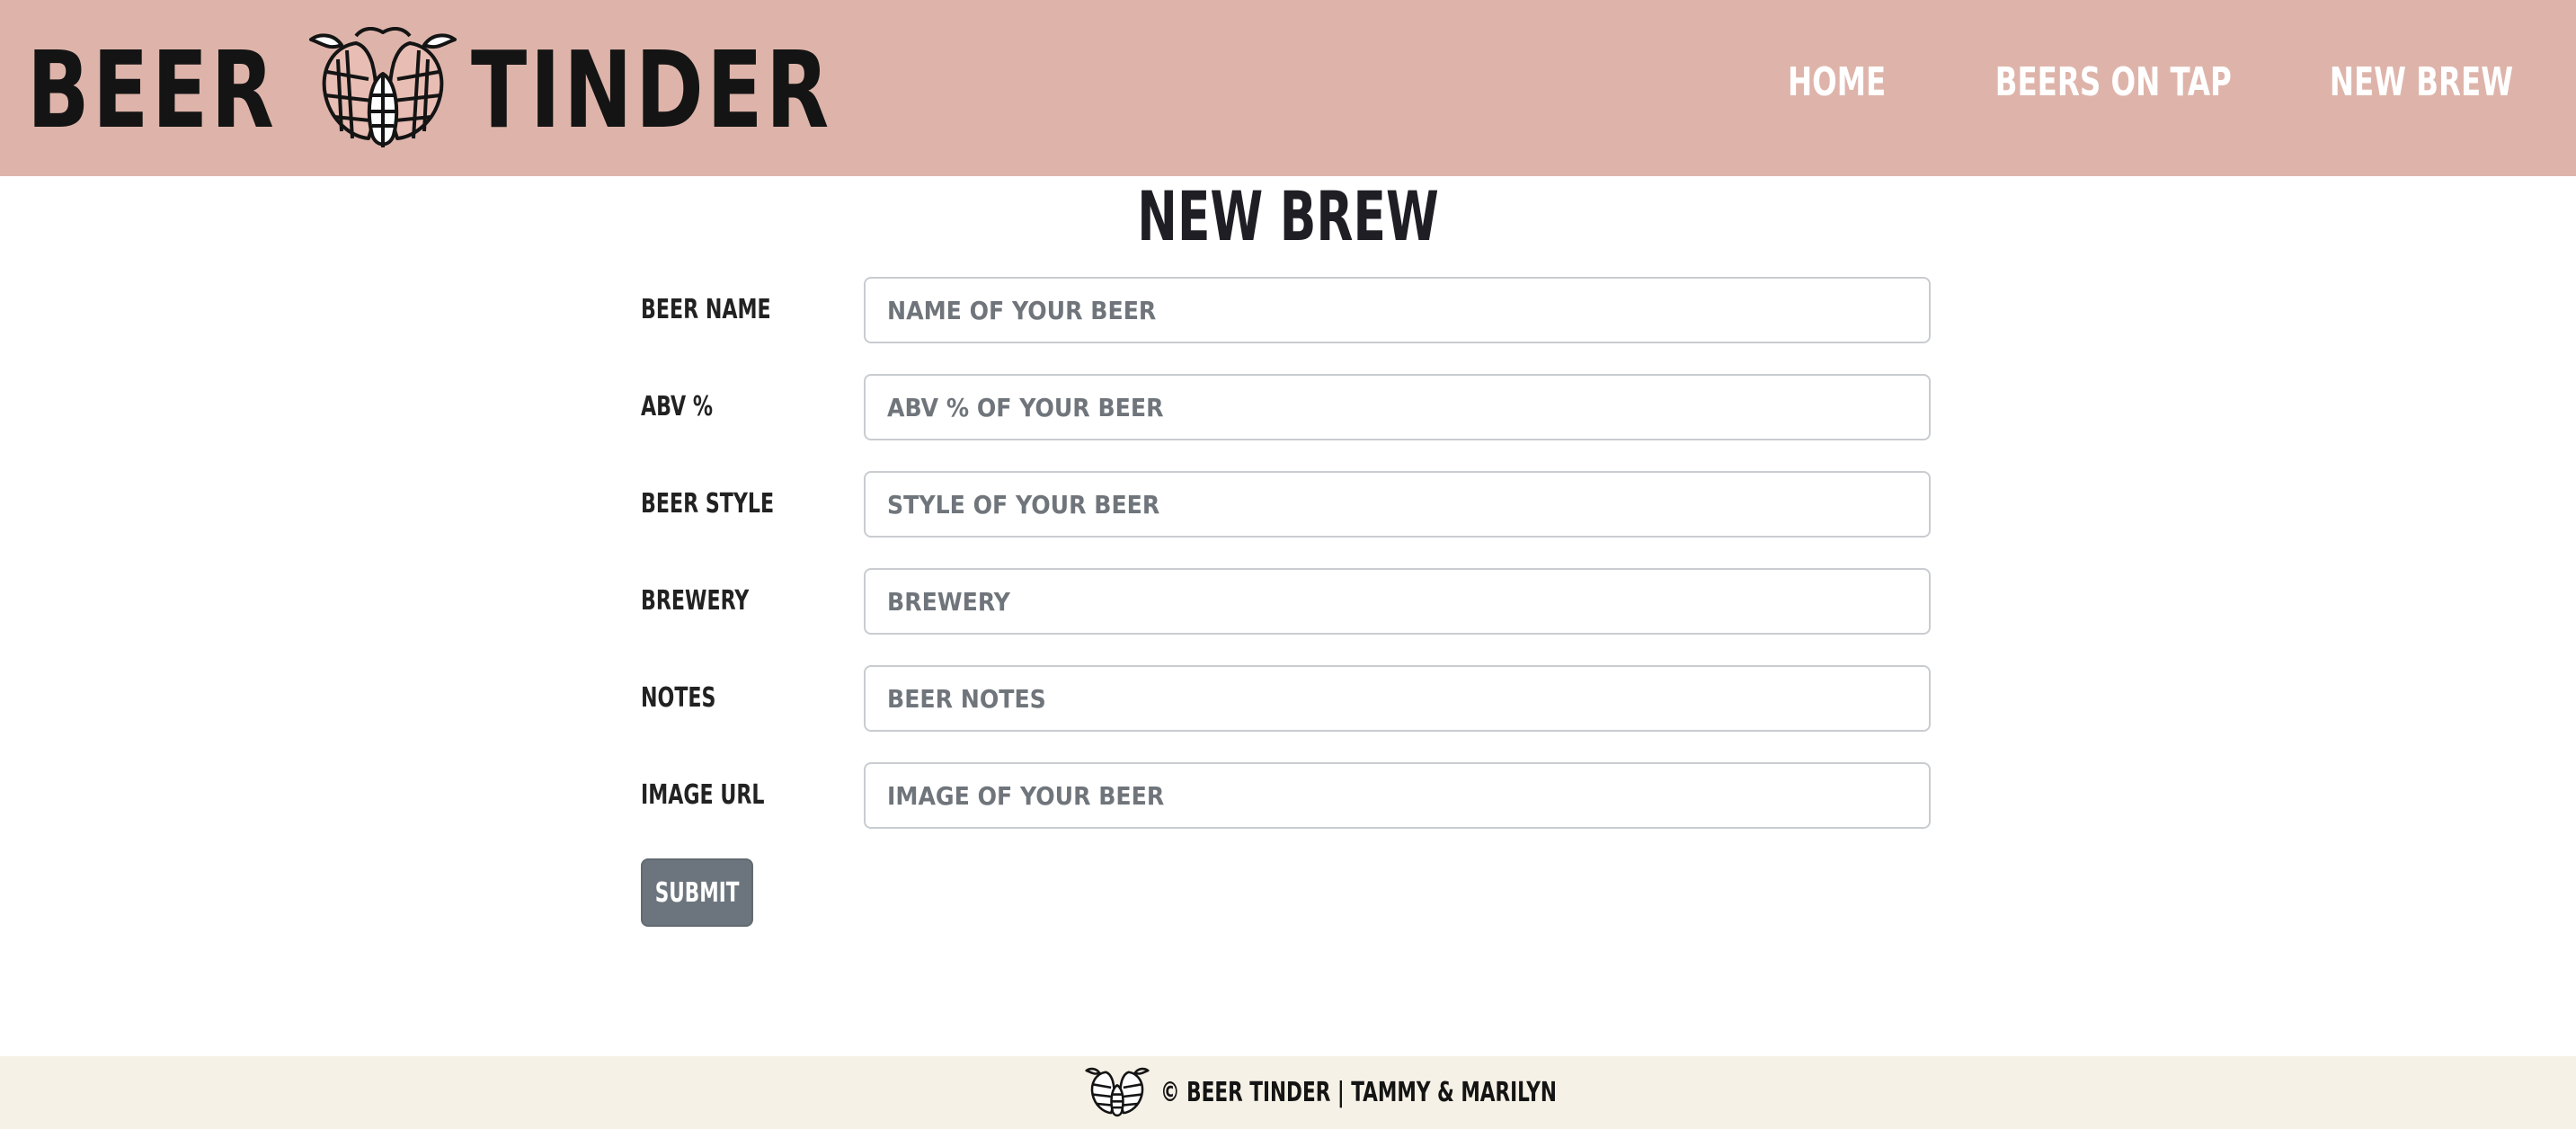 This screenshot has height=1129, width=2576. What do you see at coordinates (2113, 82) in the screenshot?
I see `nav-link-beers-on-tap: BEERS ON TAP` at bounding box center [2113, 82].